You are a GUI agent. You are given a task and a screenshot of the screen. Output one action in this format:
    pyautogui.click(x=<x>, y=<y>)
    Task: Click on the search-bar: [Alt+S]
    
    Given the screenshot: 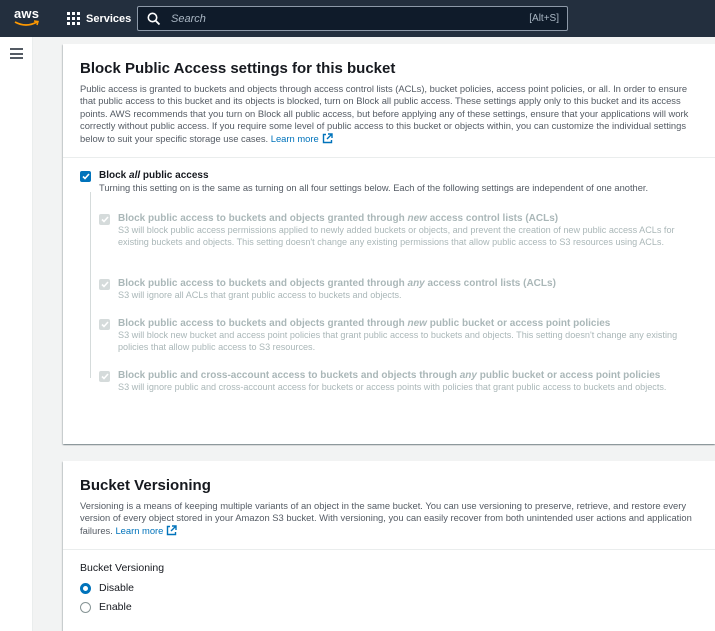 What is the action you would take?
    pyautogui.click(x=352, y=18)
    